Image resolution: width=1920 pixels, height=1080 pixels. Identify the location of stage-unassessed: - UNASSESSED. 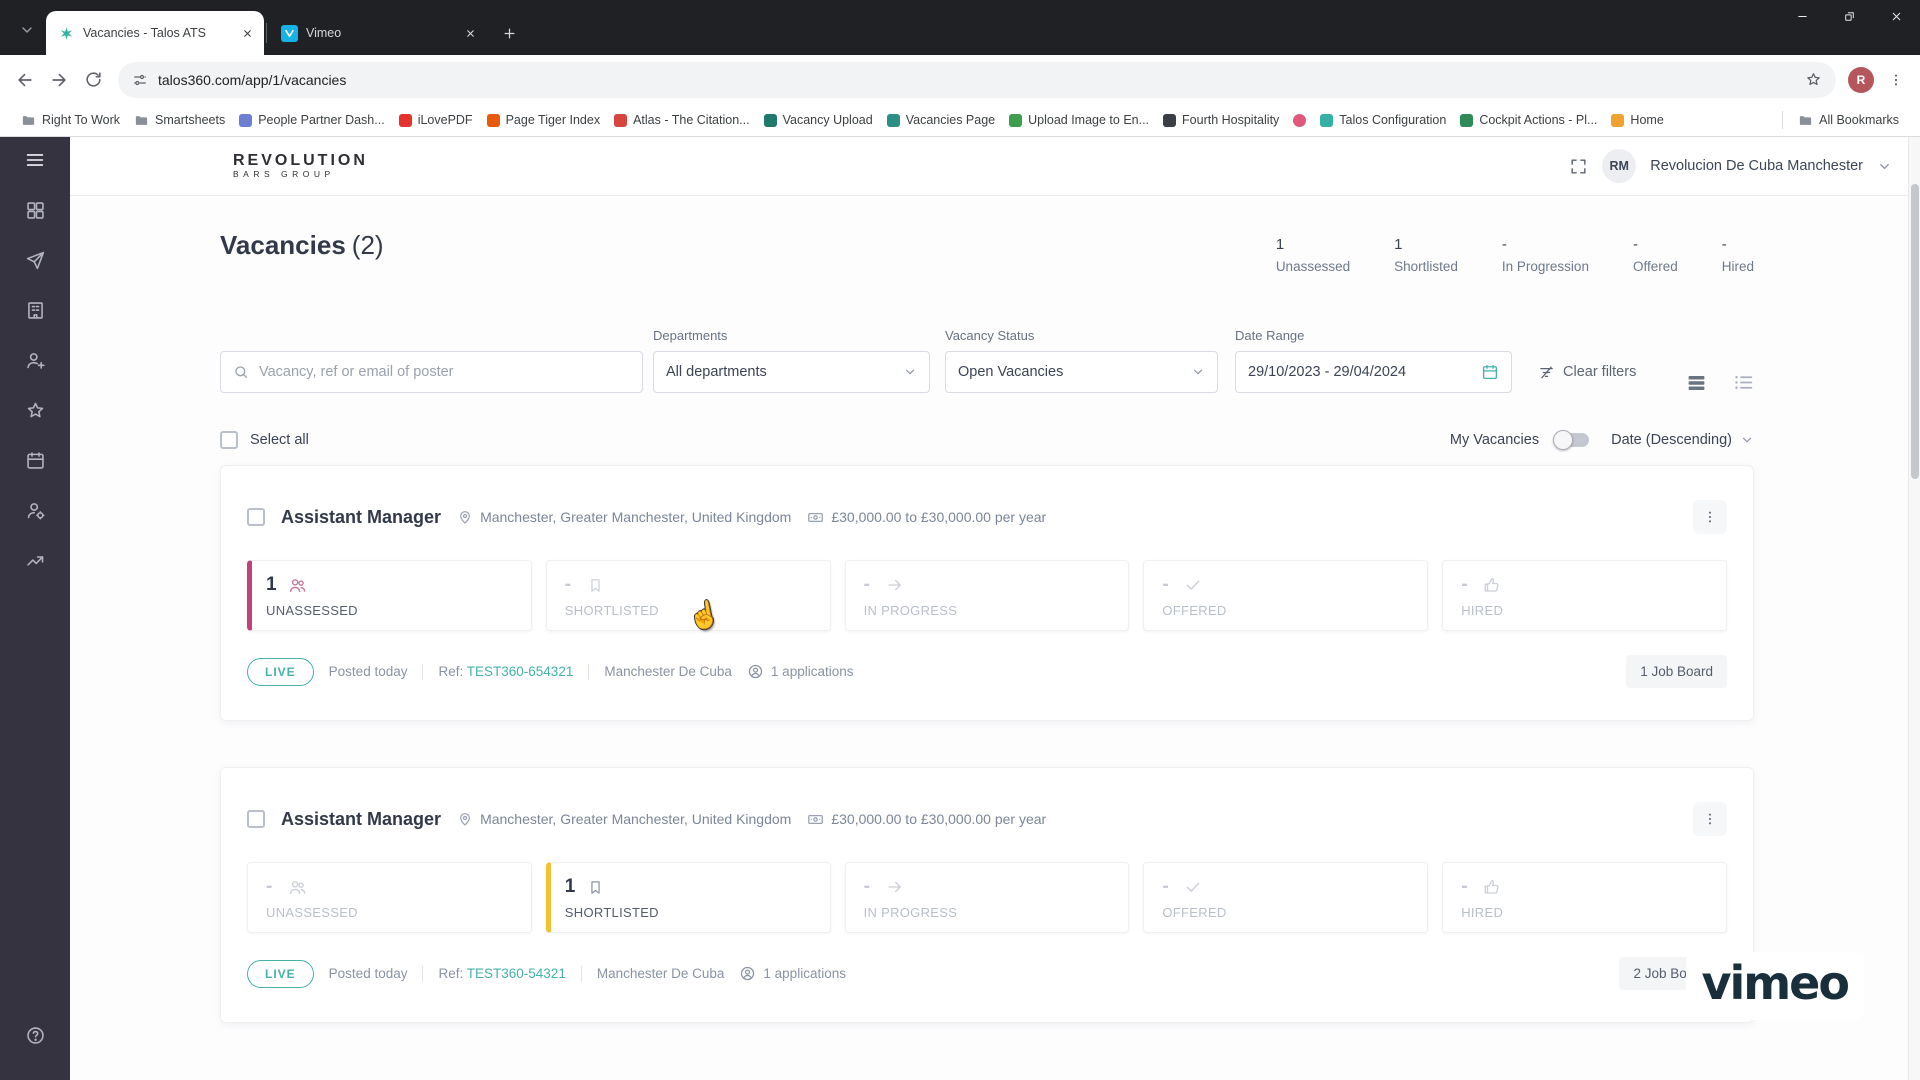
(389, 897).